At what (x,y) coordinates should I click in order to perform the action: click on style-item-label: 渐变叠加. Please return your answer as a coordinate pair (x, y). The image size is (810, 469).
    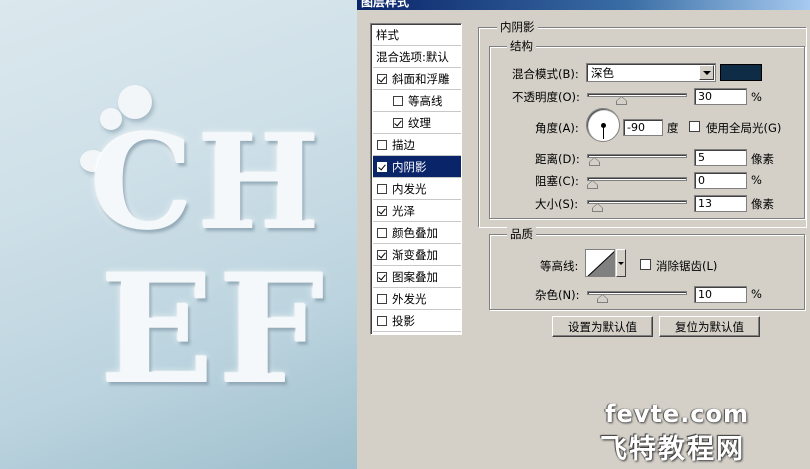
    Looking at the image, I should click on (415, 254).